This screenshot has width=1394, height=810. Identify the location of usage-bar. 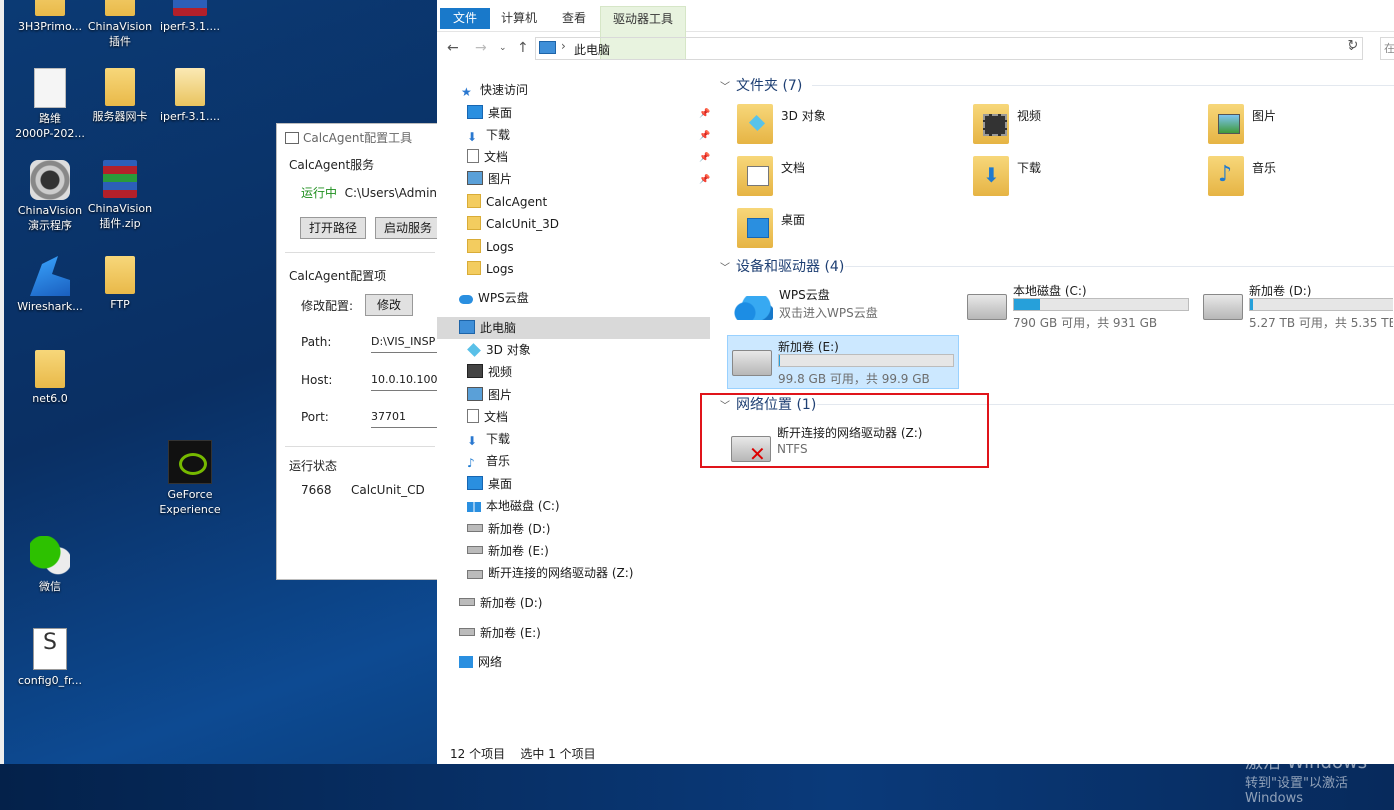
(1101, 304).